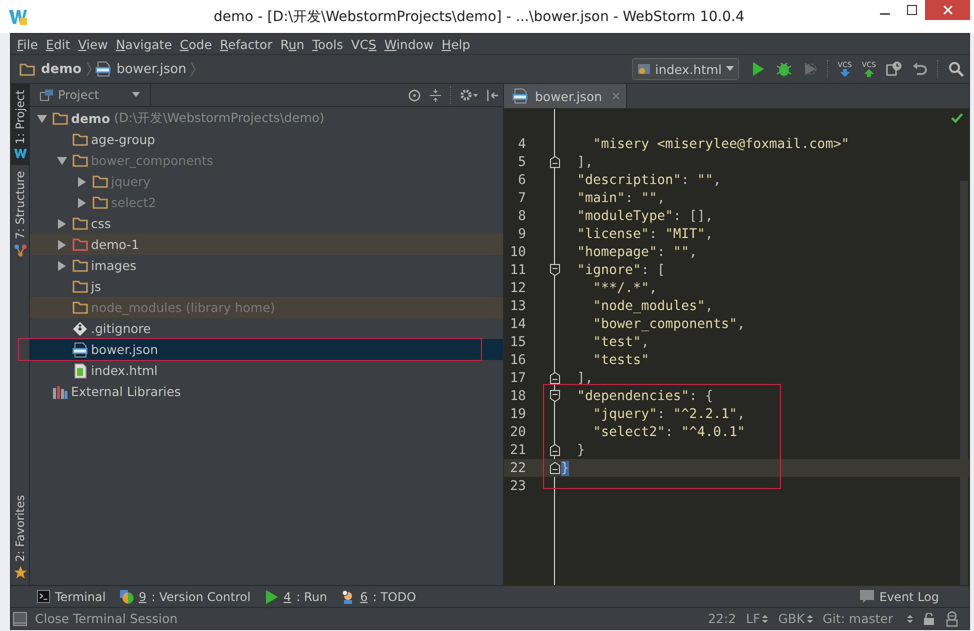  Describe the element at coordinates (645, 216) in the screenshot. I see `code-line: "moduleType": [],` at that location.